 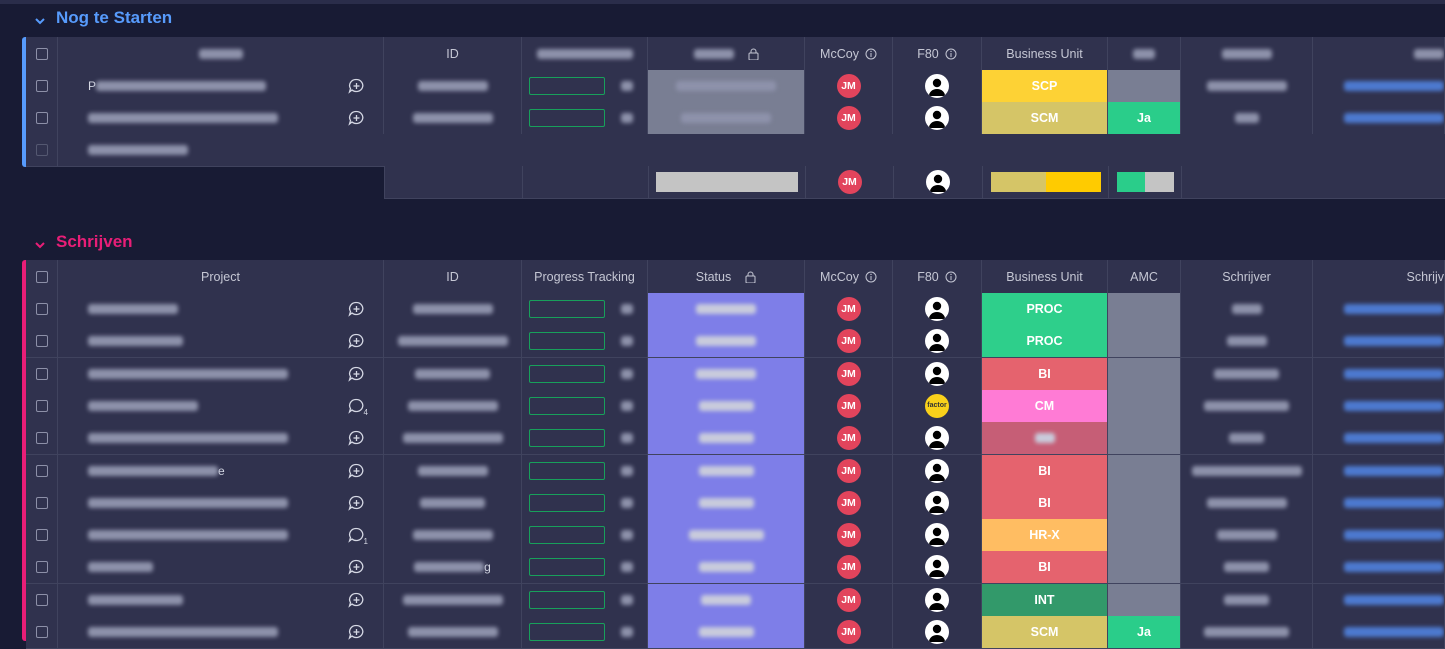 What do you see at coordinates (849, 53) in the screenshot?
I see `column-mccoy: McCoy` at bounding box center [849, 53].